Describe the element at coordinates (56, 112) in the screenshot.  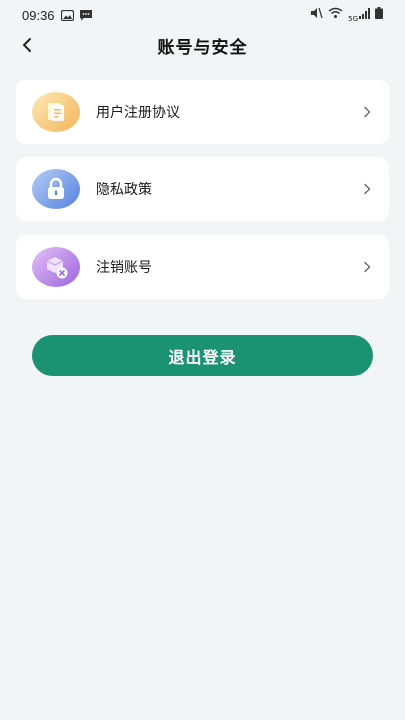
I see `document-icon` at that location.